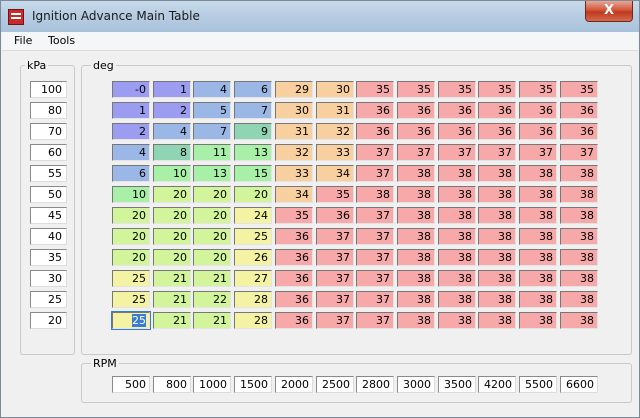  I want to click on table-cell: 35, so click(579, 89).